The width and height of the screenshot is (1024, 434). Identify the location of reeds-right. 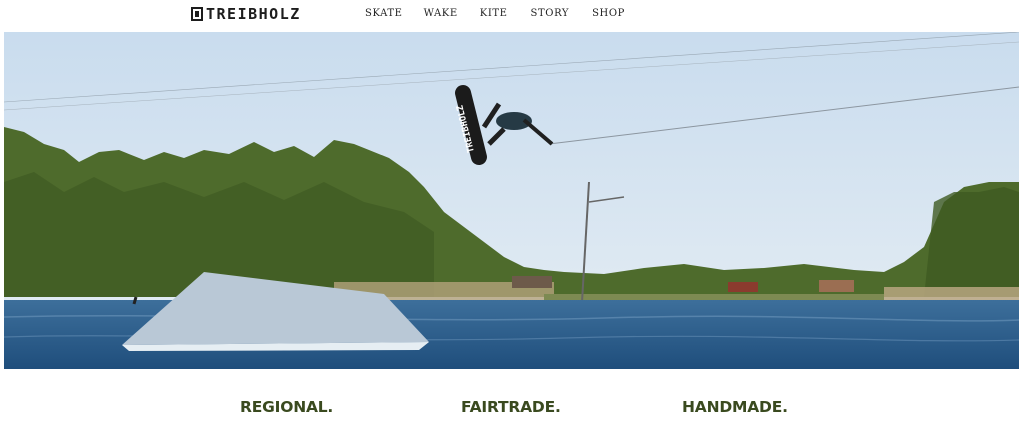
(951, 294).